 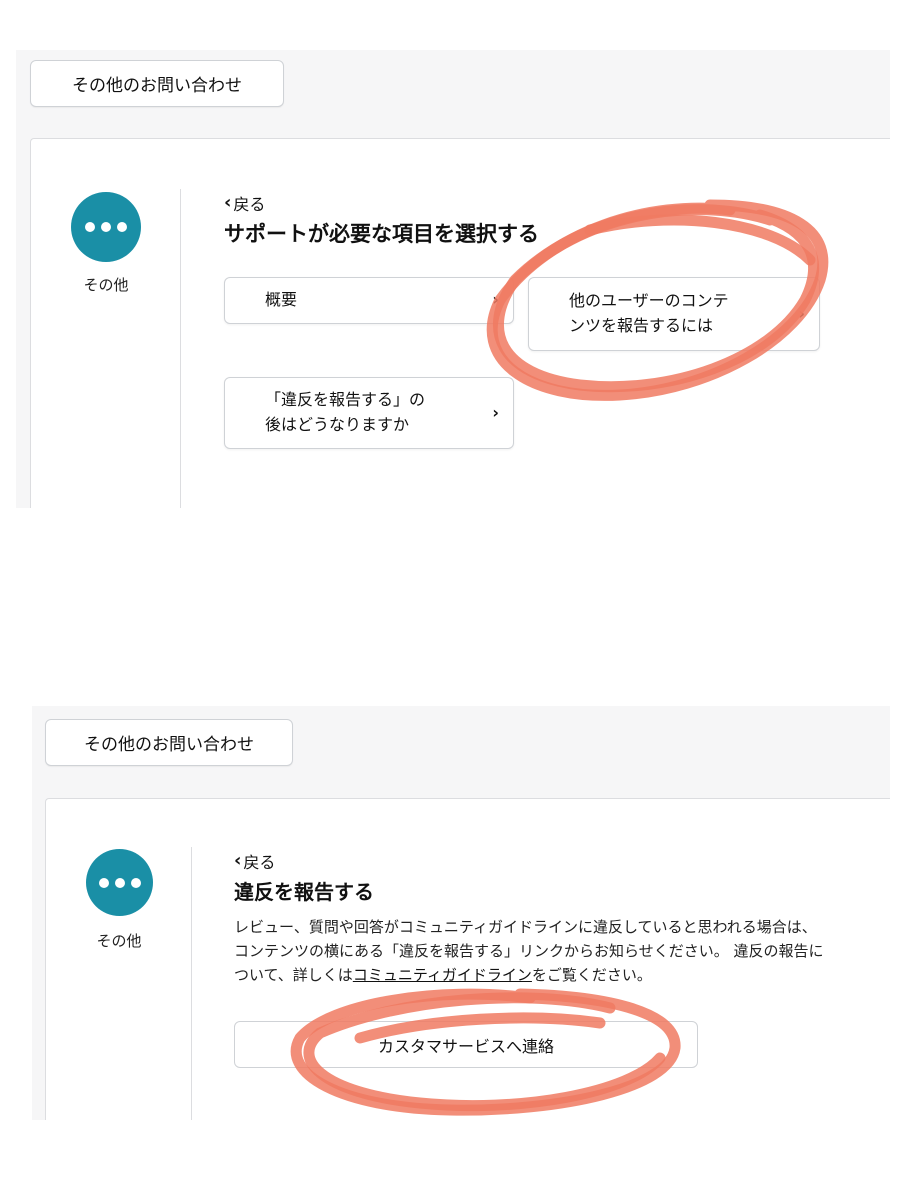 I want to click on topic-label-line1: 「違反を報告する」の, so click(x=345, y=400).